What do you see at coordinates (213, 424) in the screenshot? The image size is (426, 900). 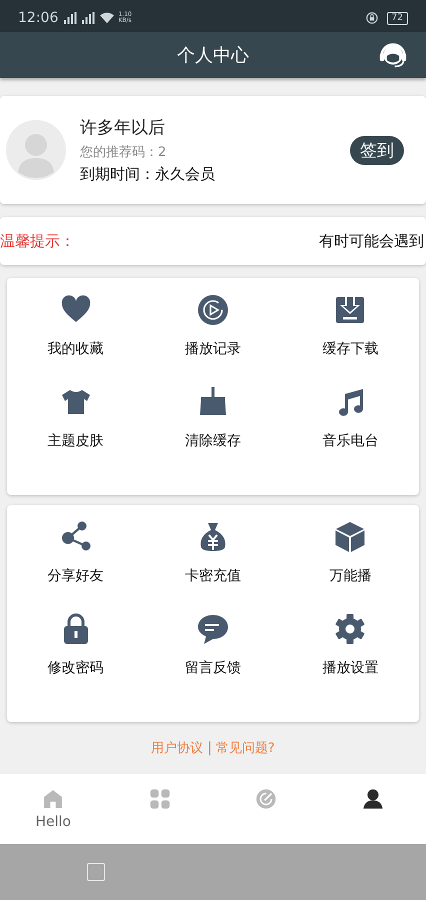 I see `menu-item: 清除缓存` at bounding box center [213, 424].